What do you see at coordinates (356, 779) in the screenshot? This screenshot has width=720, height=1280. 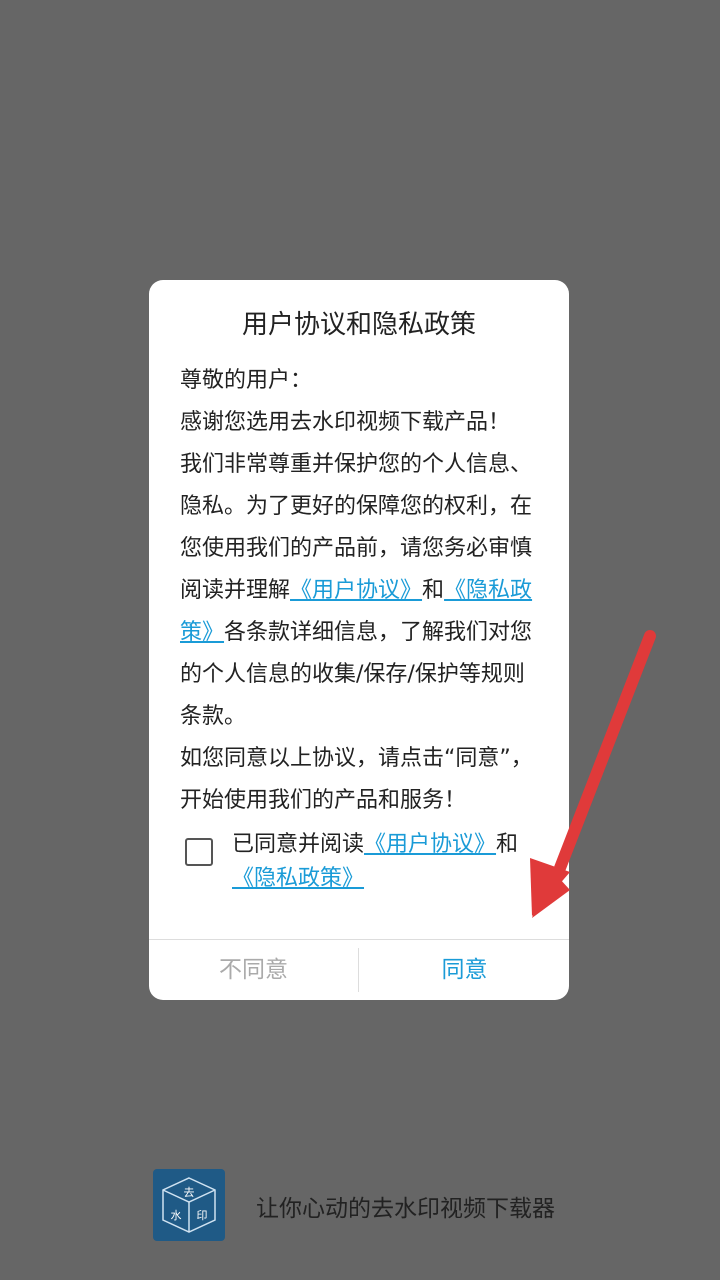 I see `consent-instruction-text: 如您同意以上协议，请点击“同意”，开始使用我们的产品和服务！` at bounding box center [356, 779].